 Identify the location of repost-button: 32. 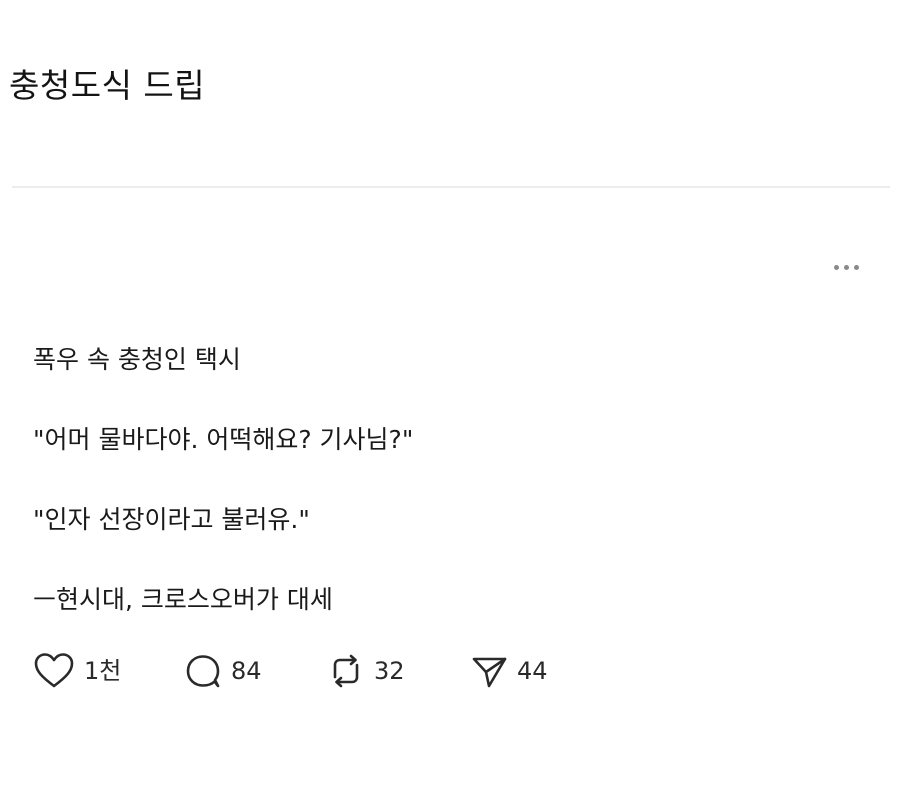
(365, 671).